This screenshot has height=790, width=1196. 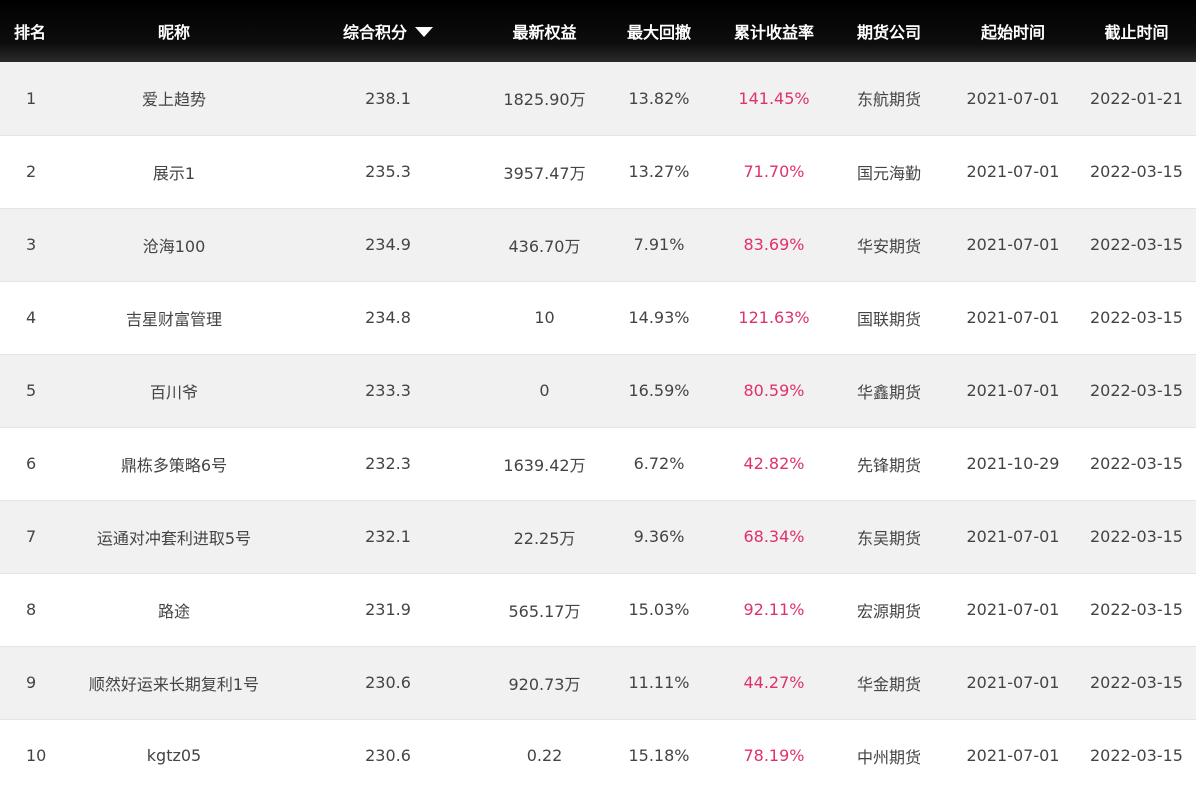 What do you see at coordinates (388, 318) in the screenshot?
I see `cell-score: 234.8` at bounding box center [388, 318].